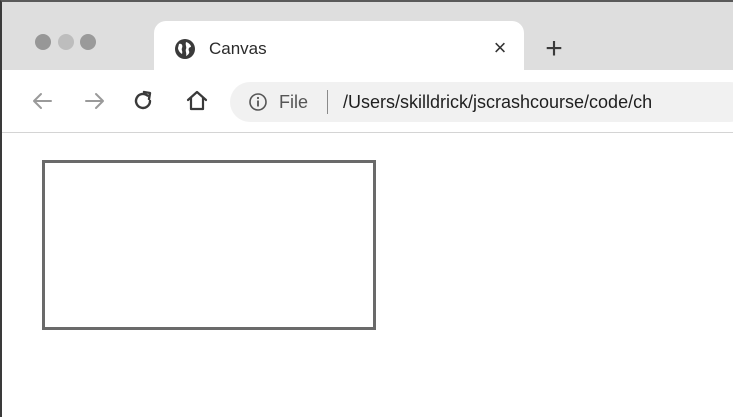  I want to click on home-button, so click(197, 101).